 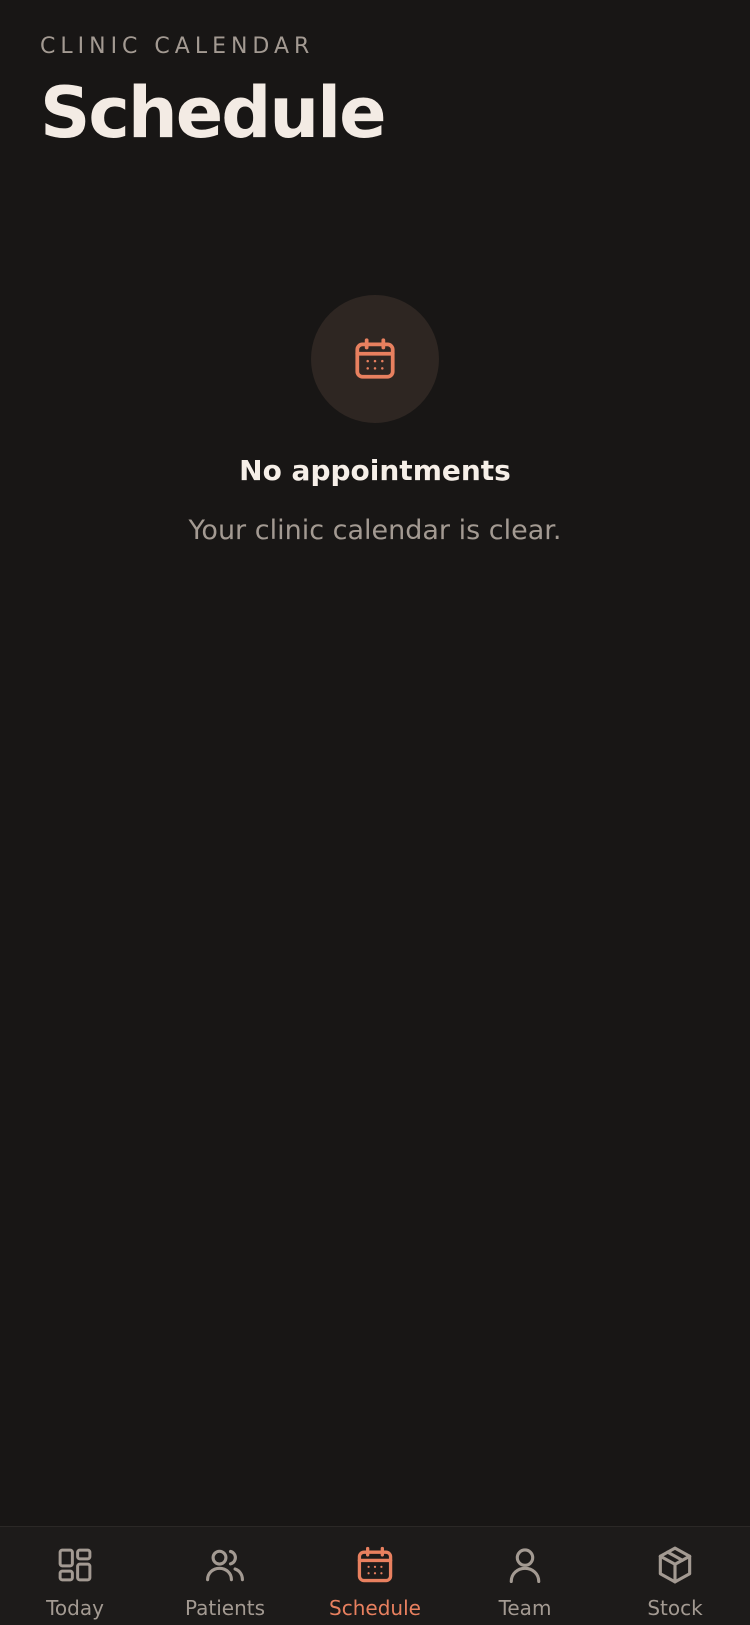 I want to click on page-header: CLINIC CALENDAR Schedule, so click(x=213, y=92).